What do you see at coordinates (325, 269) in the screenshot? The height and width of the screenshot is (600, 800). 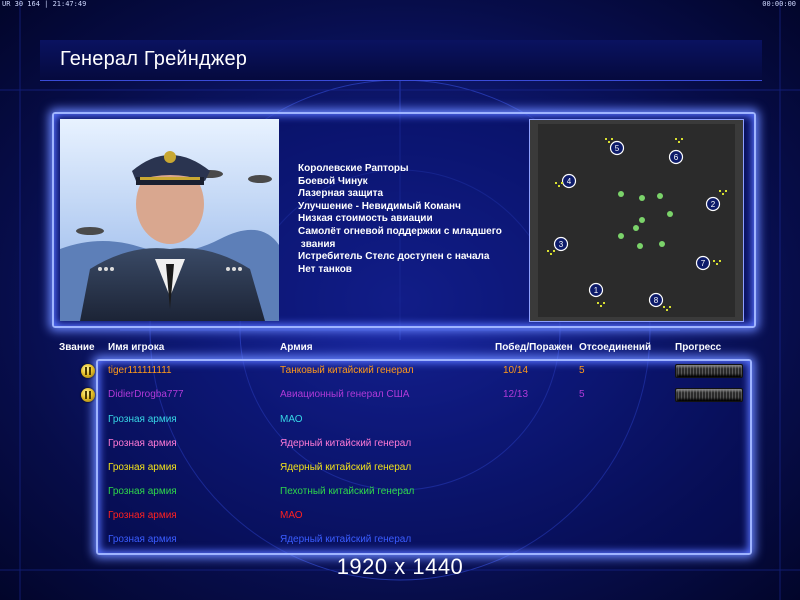 I see `feature-item: Нет танков` at bounding box center [325, 269].